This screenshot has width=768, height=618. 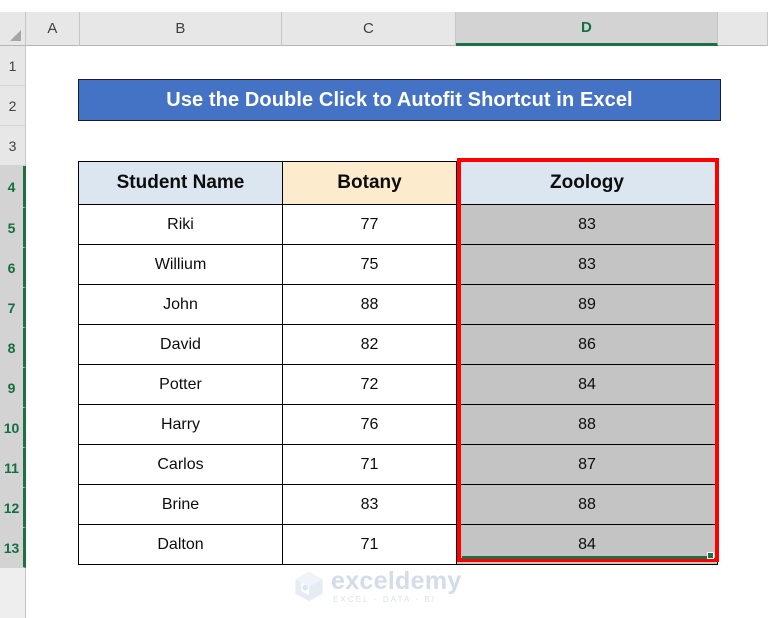 What do you see at coordinates (587, 304) in the screenshot?
I see `cell-zoology: 89` at bounding box center [587, 304].